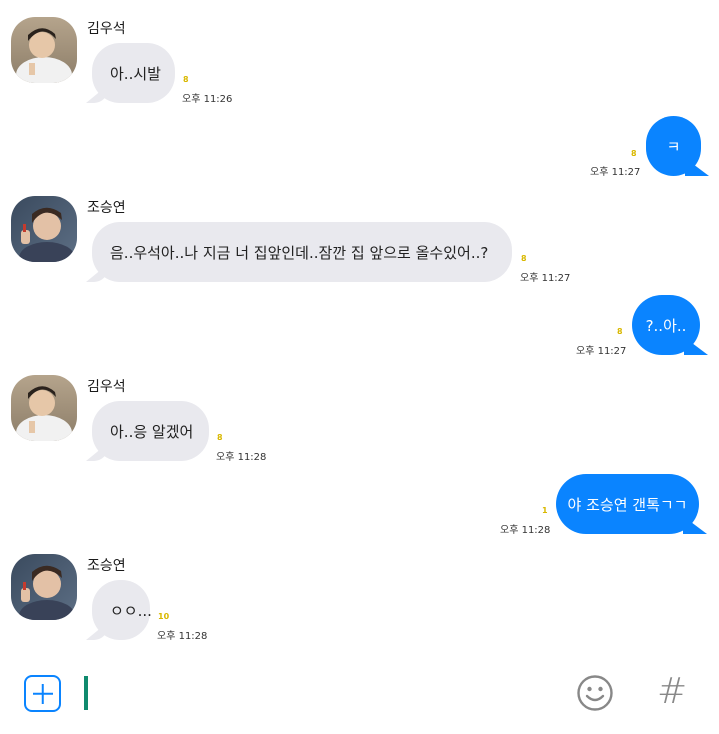  What do you see at coordinates (545, 510) in the screenshot?
I see `unread-count: 1` at bounding box center [545, 510].